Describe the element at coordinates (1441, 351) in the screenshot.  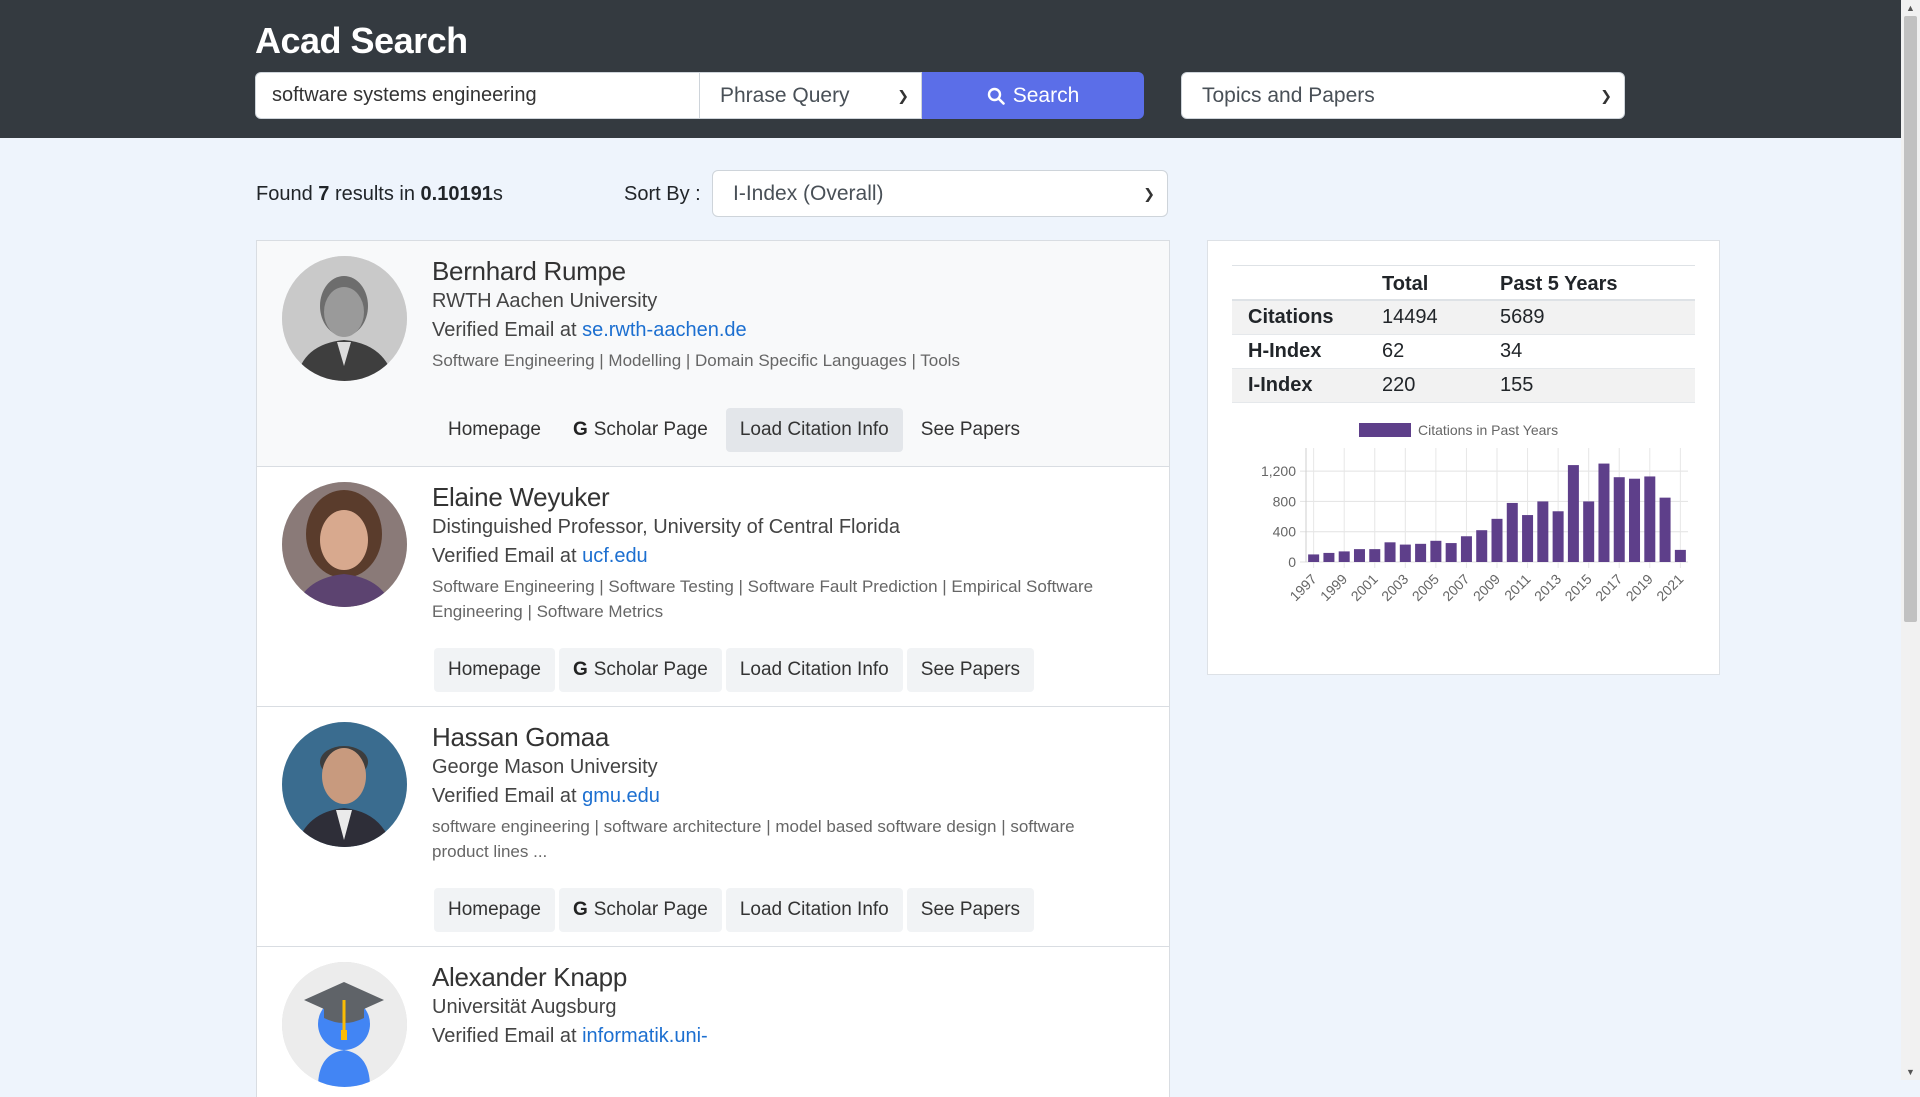
I see `stats-row-total: 62` at that location.